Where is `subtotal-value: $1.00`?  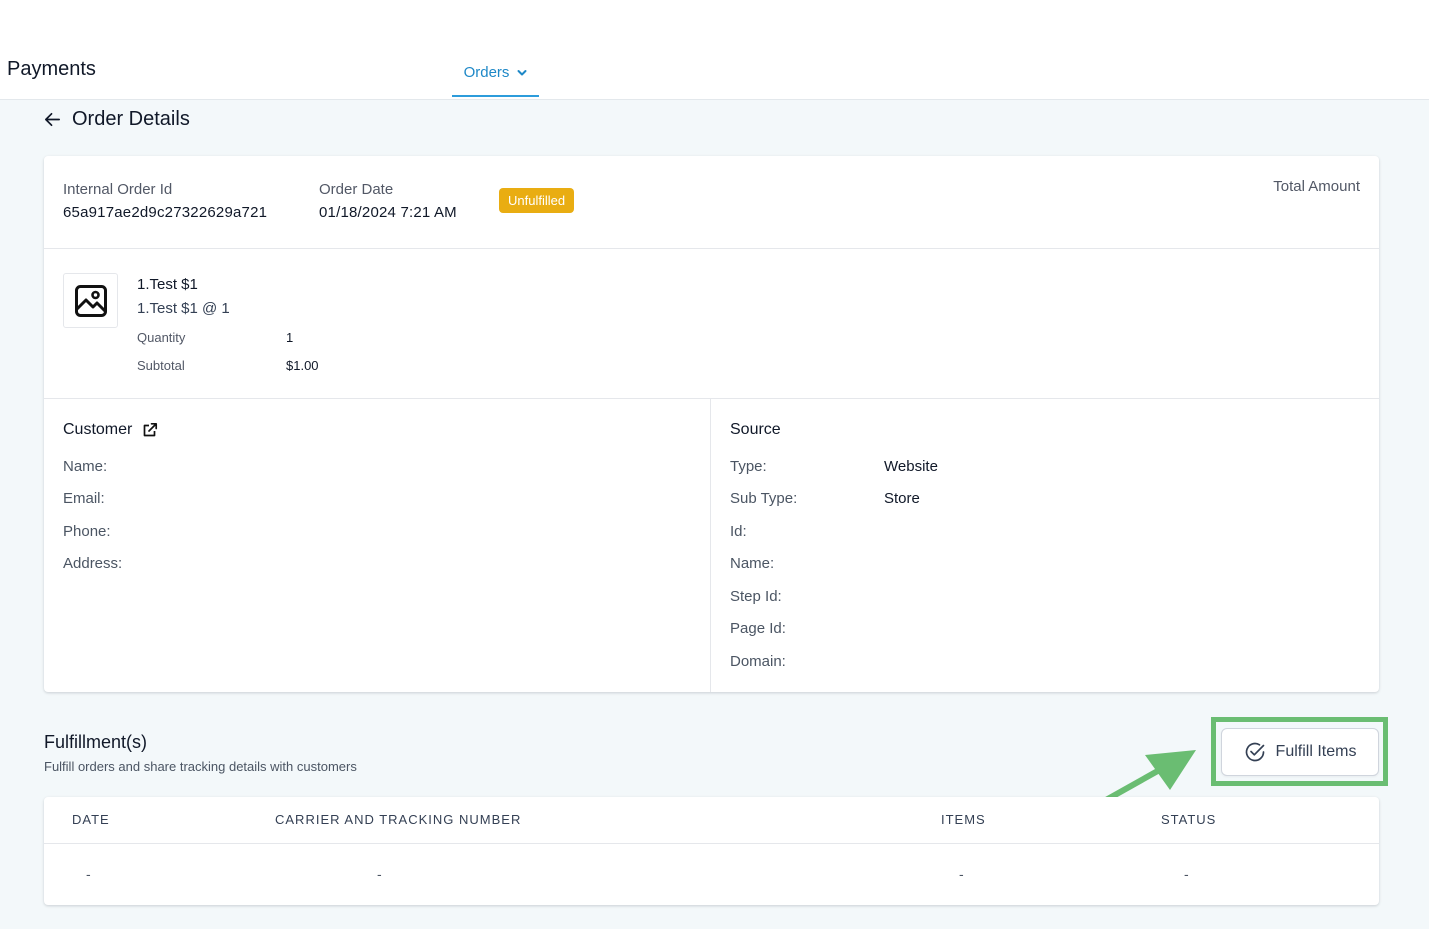 subtotal-value: $1.00 is located at coordinates (302, 365).